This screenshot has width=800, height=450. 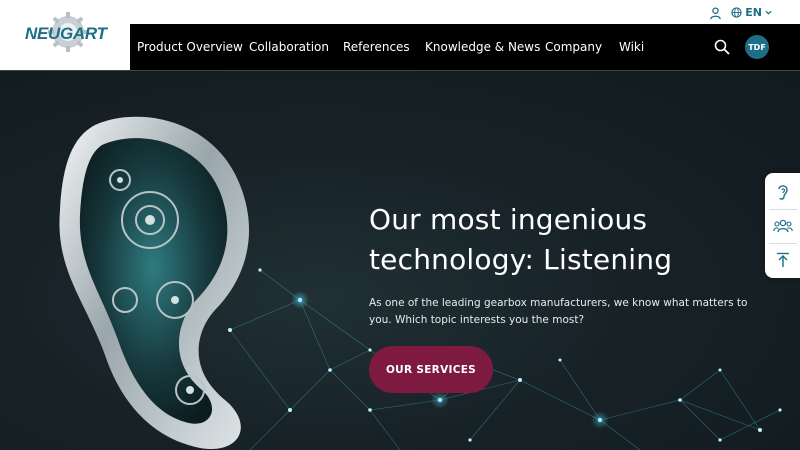 I want to click on search-icon, so click(x=722, y=47).